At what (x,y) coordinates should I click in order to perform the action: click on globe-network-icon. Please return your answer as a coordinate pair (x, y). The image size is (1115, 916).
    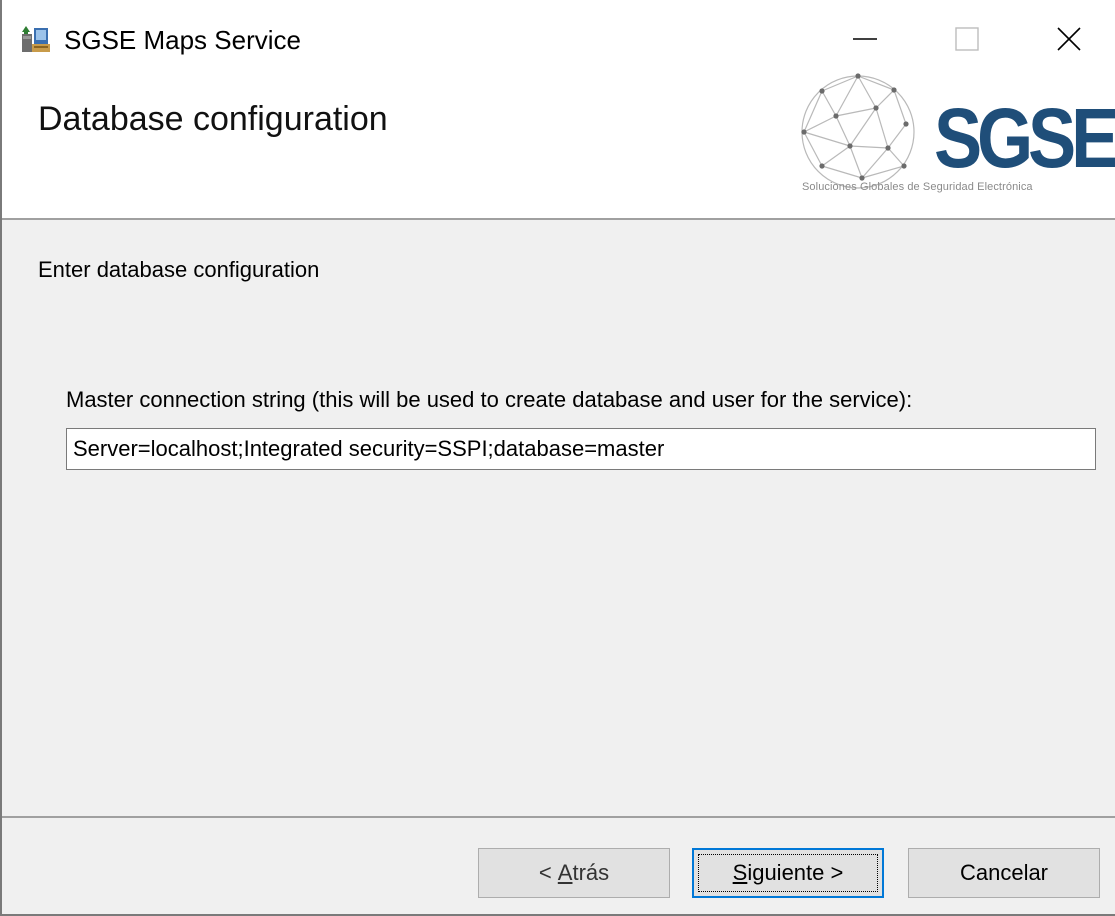
    Looking at the image, I should click on (858, 131).